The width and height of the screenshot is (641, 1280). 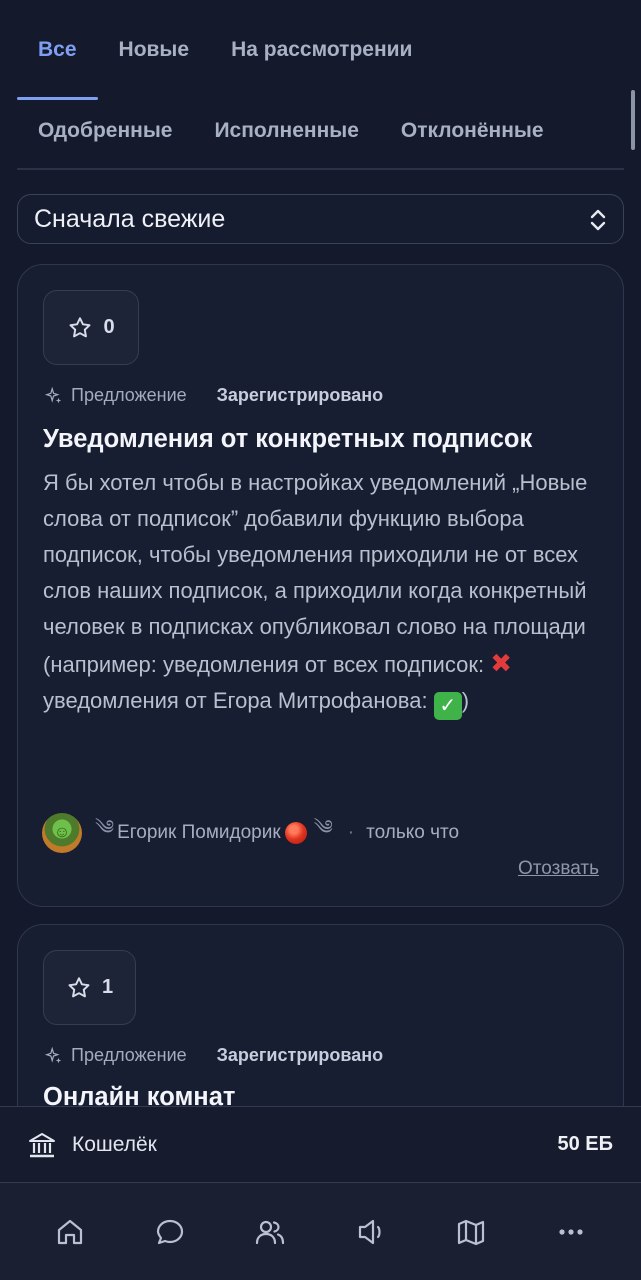 I want to click on tab-rejected: Отклонённые, so click(x=472, y=134).